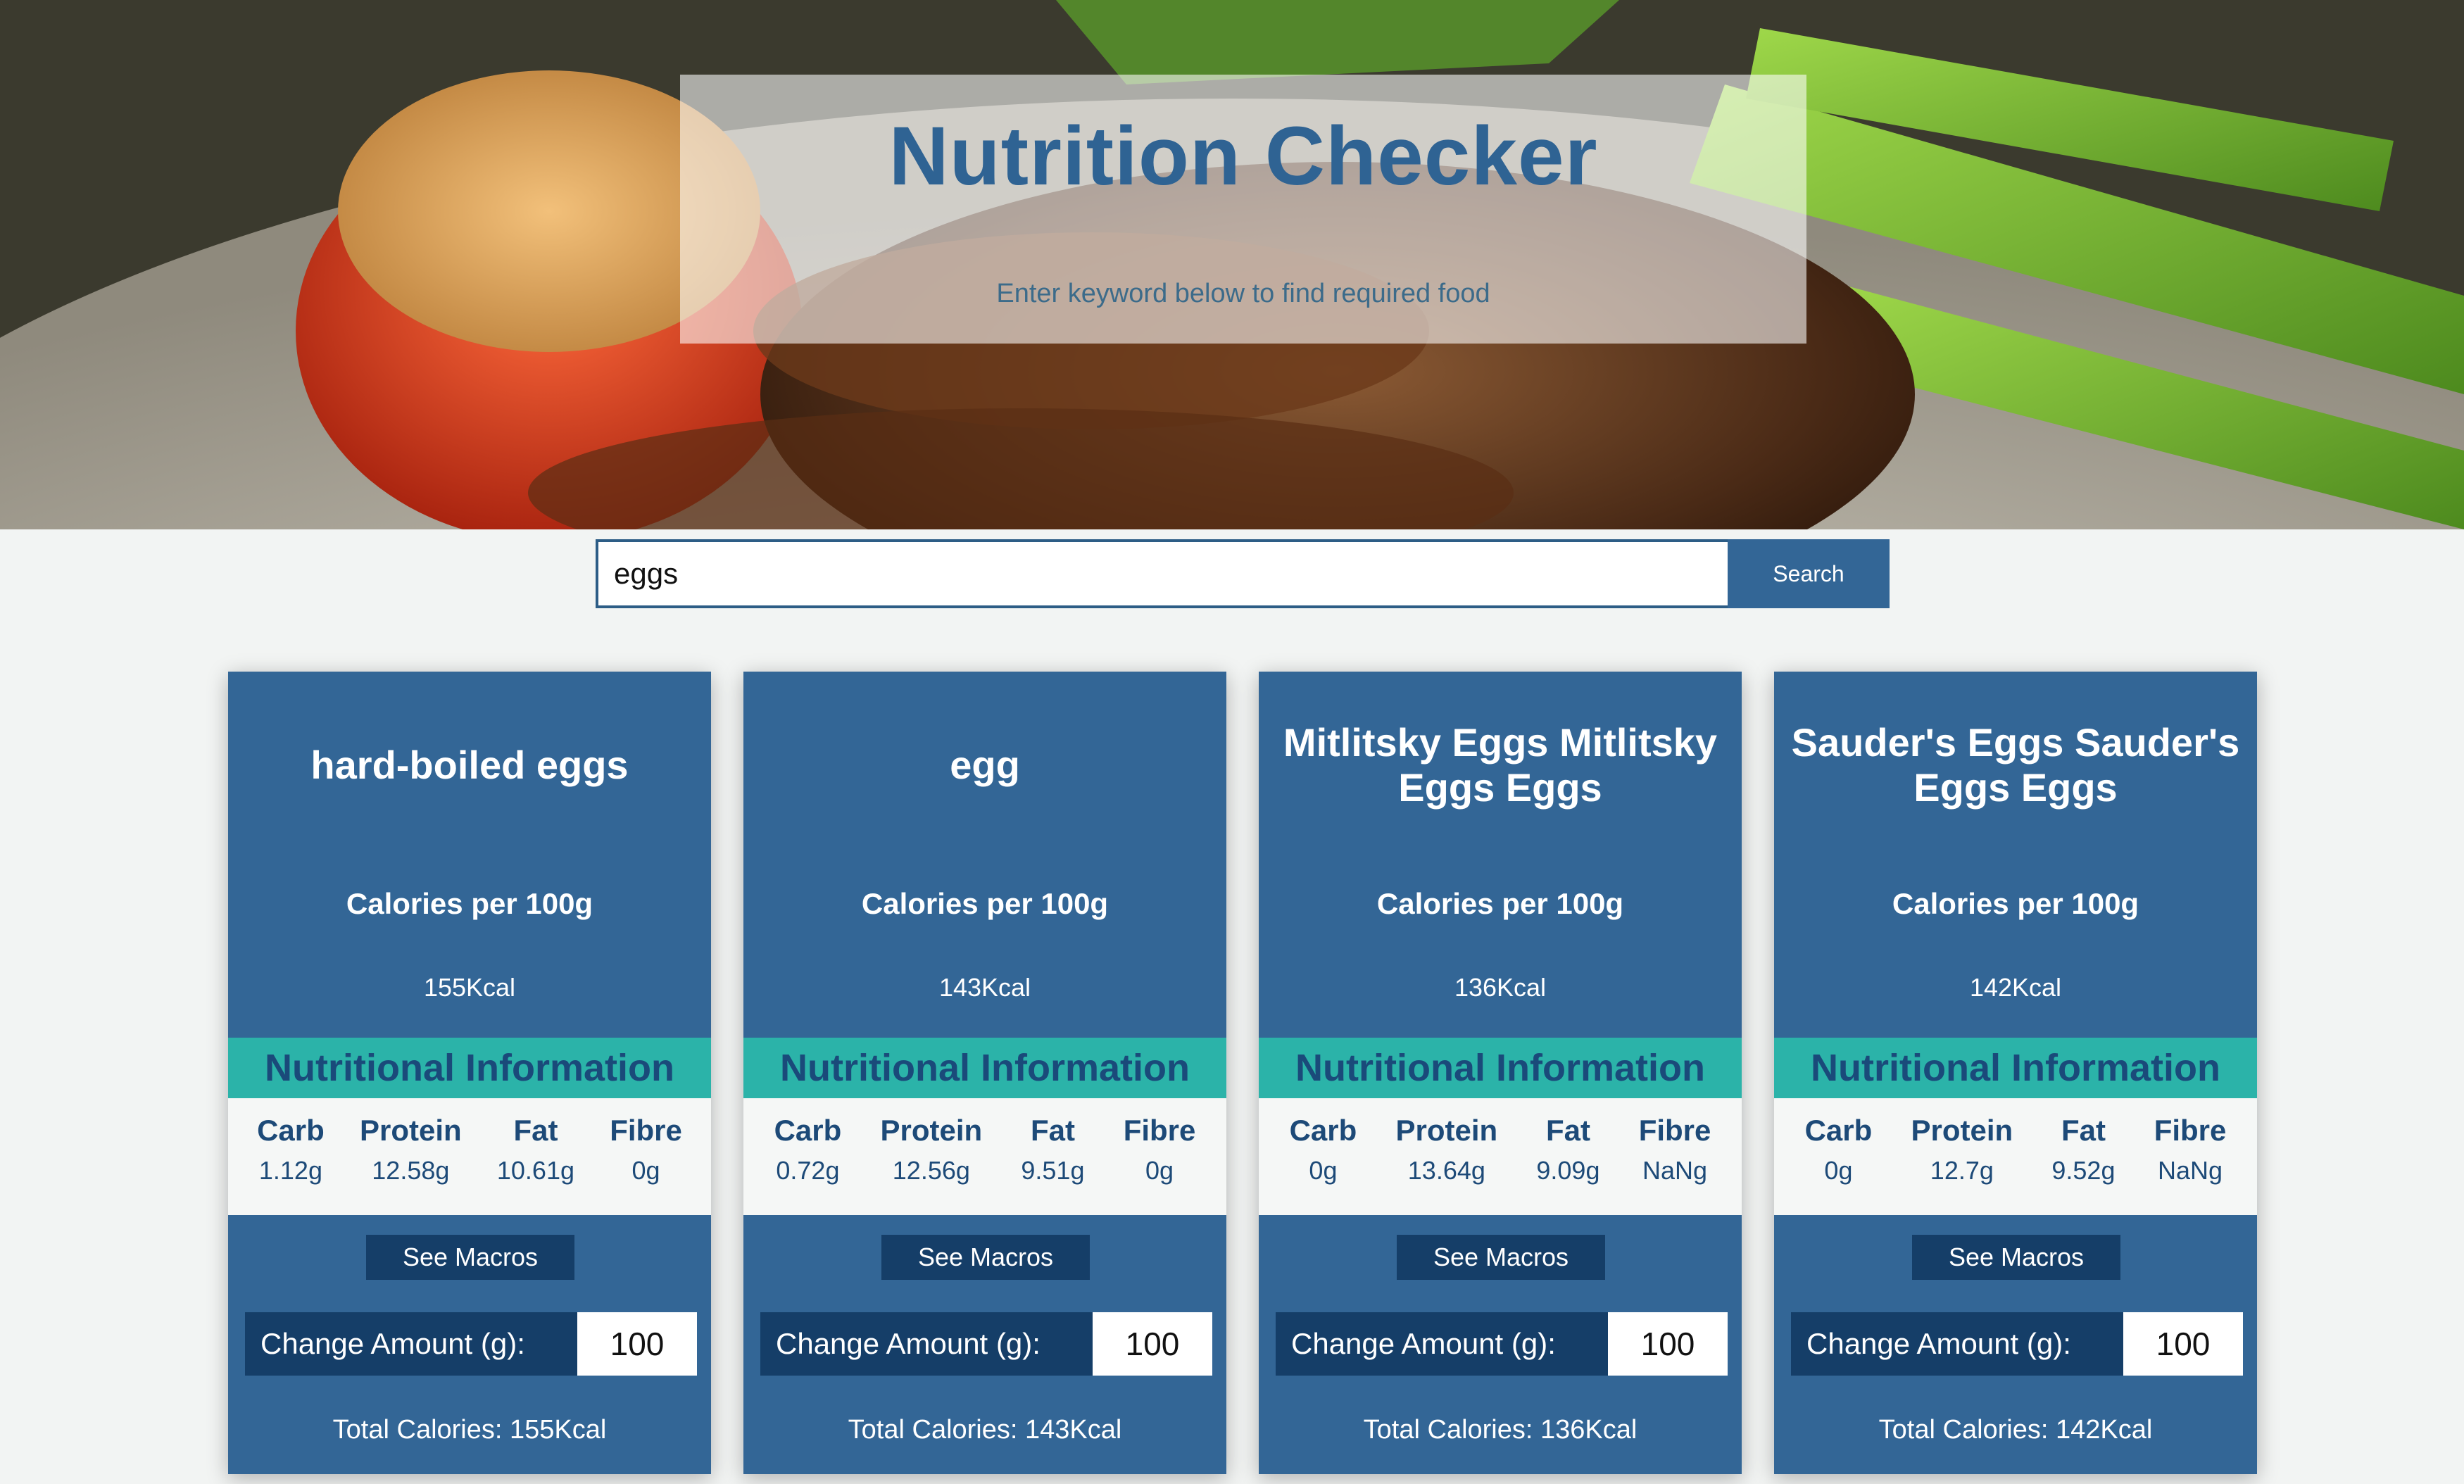 The height and width of the screenshot is (1484, 2464). I want to click on fat-value: 10.61g, so click(535, 1170).